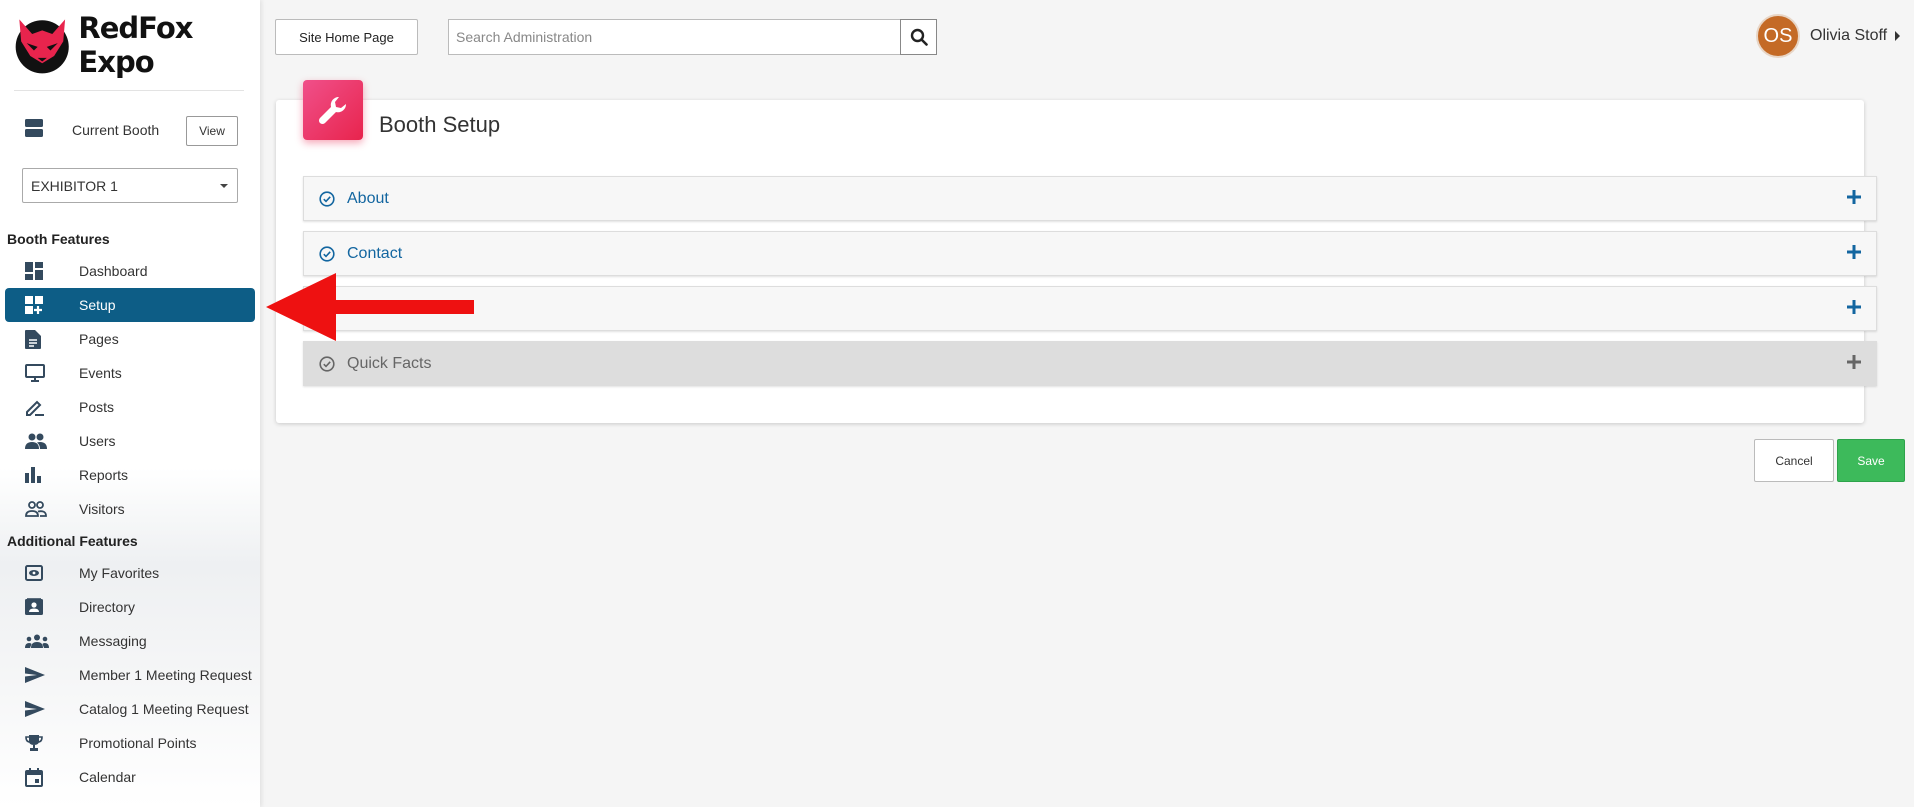 The height and width of the screenshot is (807, 1914). I want to click on booth-select-value: EXHIBITOR 1, so click(74, 185).